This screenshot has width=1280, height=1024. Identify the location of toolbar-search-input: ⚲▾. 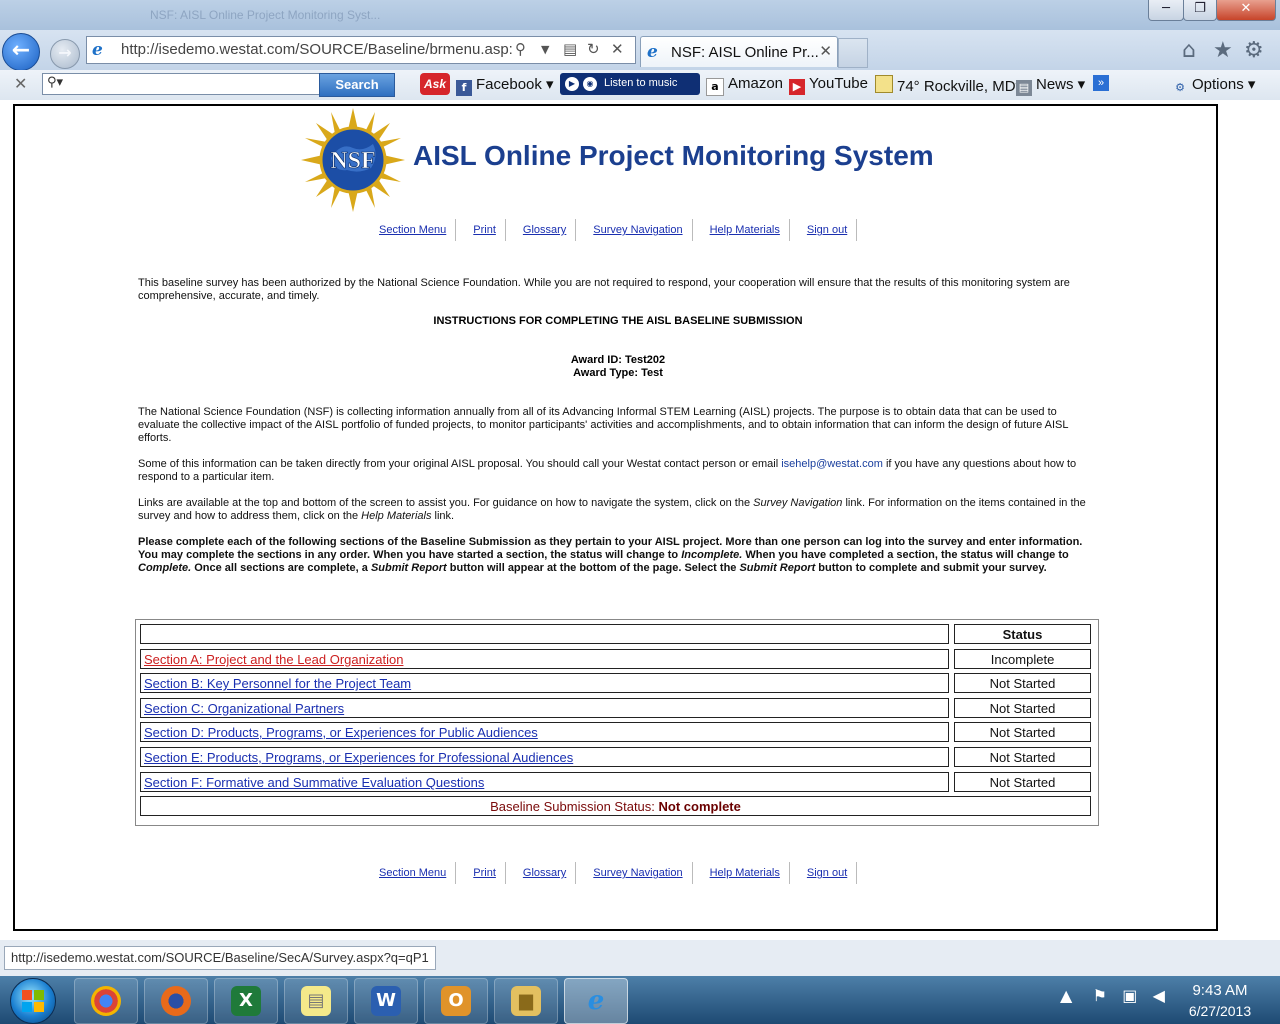
(181, 84).